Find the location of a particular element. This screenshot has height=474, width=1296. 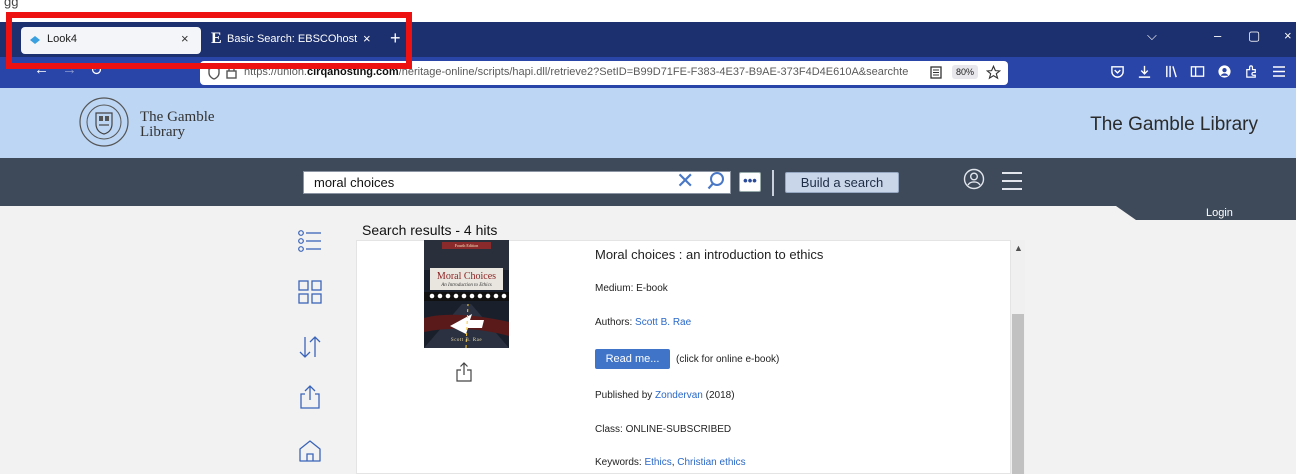

results-heading: Search results - 4 hits is located at coordinates (430, 230).